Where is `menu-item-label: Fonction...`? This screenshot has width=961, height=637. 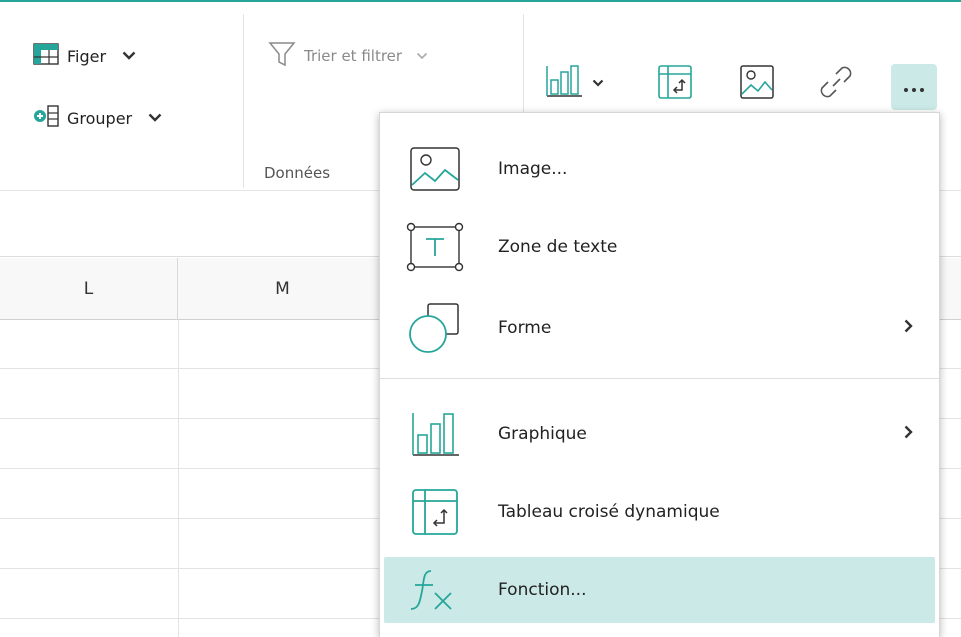 menu-item-label: Fonction... is located at coordinates (542, 590).